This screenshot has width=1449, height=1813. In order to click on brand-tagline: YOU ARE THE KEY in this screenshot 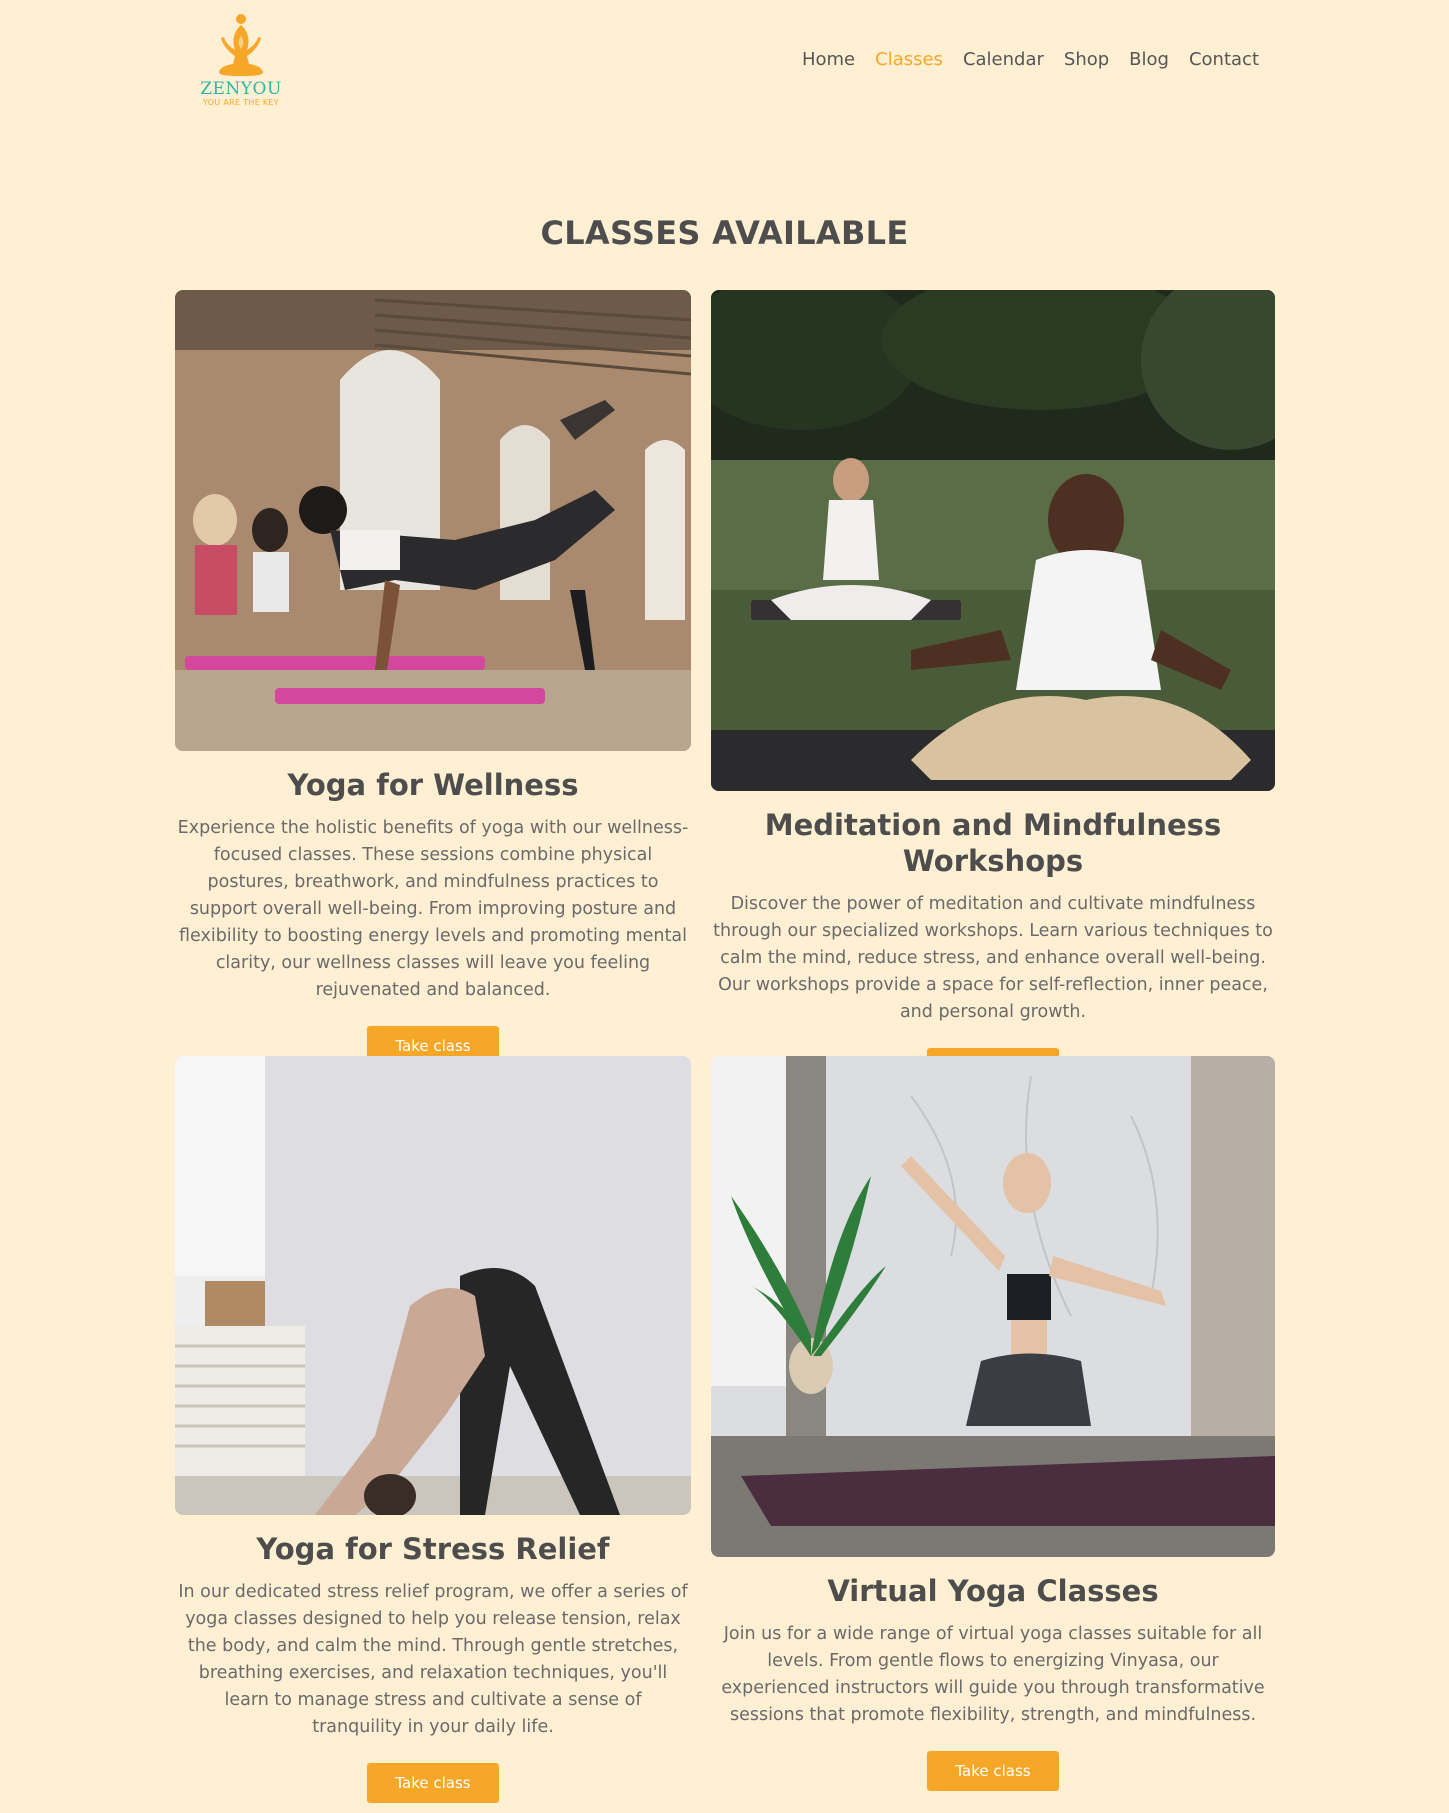, I will do `click(241, 102)`.